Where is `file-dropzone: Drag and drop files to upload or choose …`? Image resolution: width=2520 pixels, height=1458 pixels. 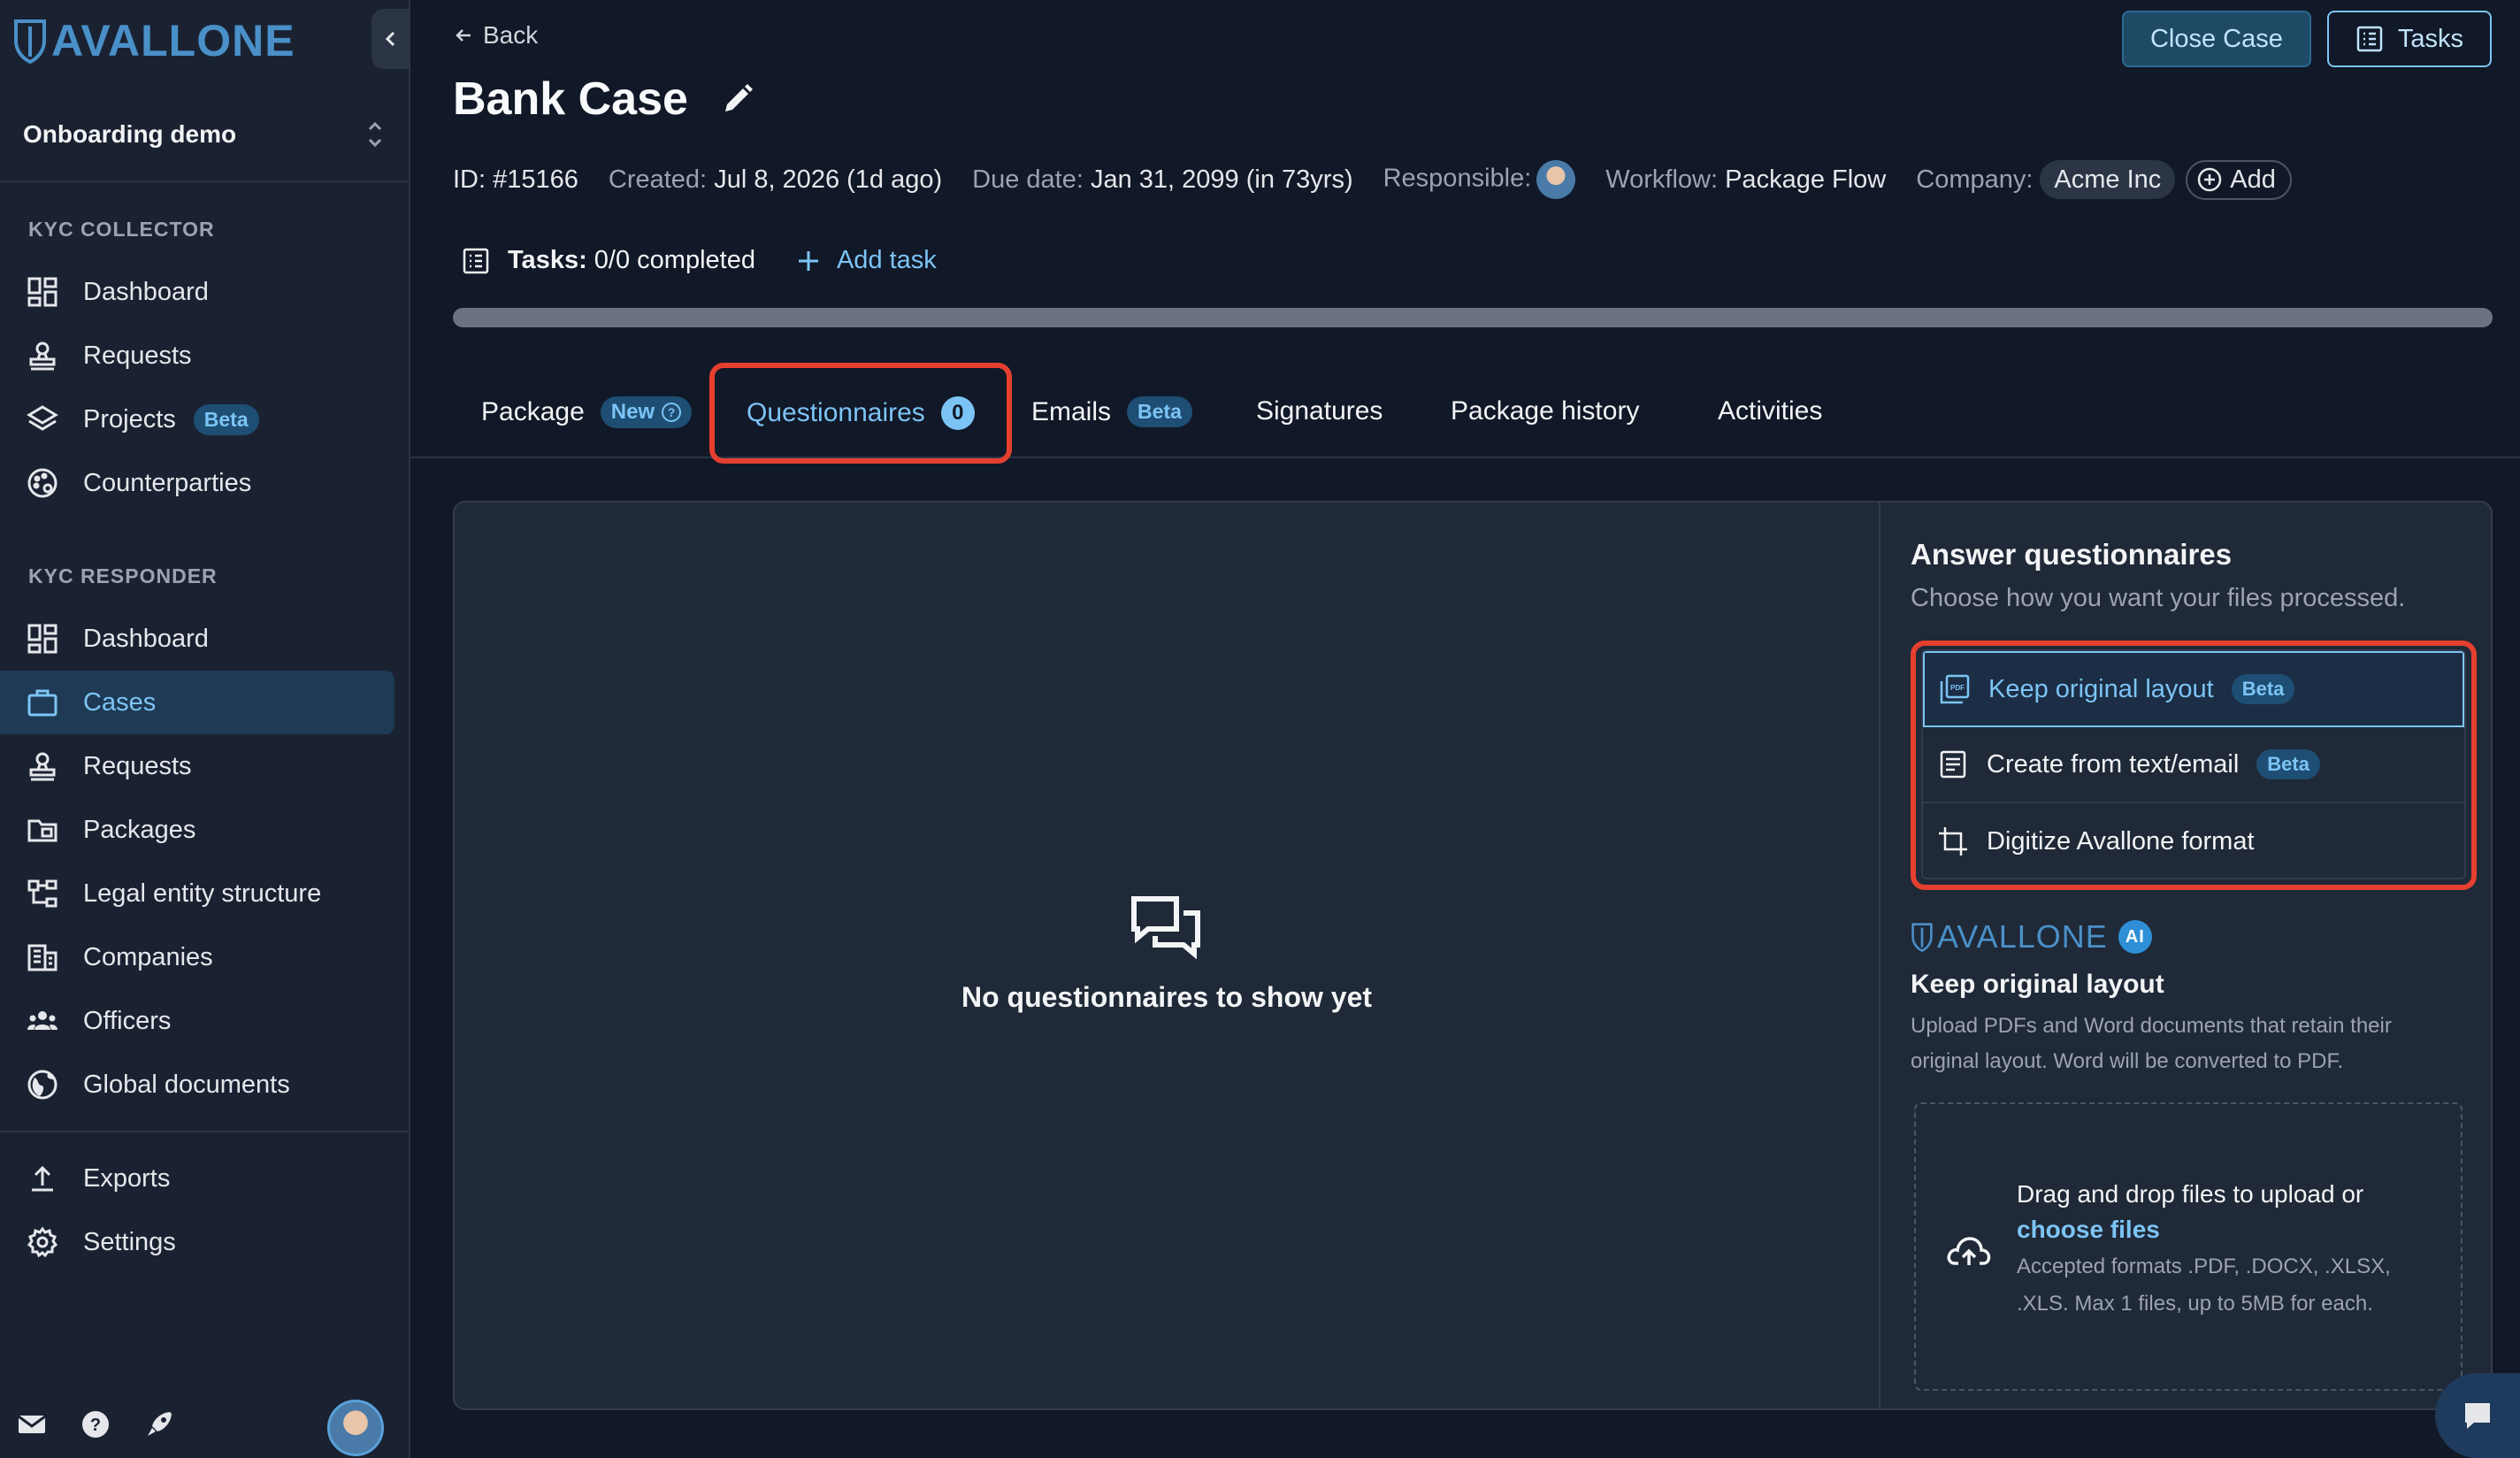 file-dropzone: Drag and drop files to upload or choose … is located at coordinates (2188, 1246).